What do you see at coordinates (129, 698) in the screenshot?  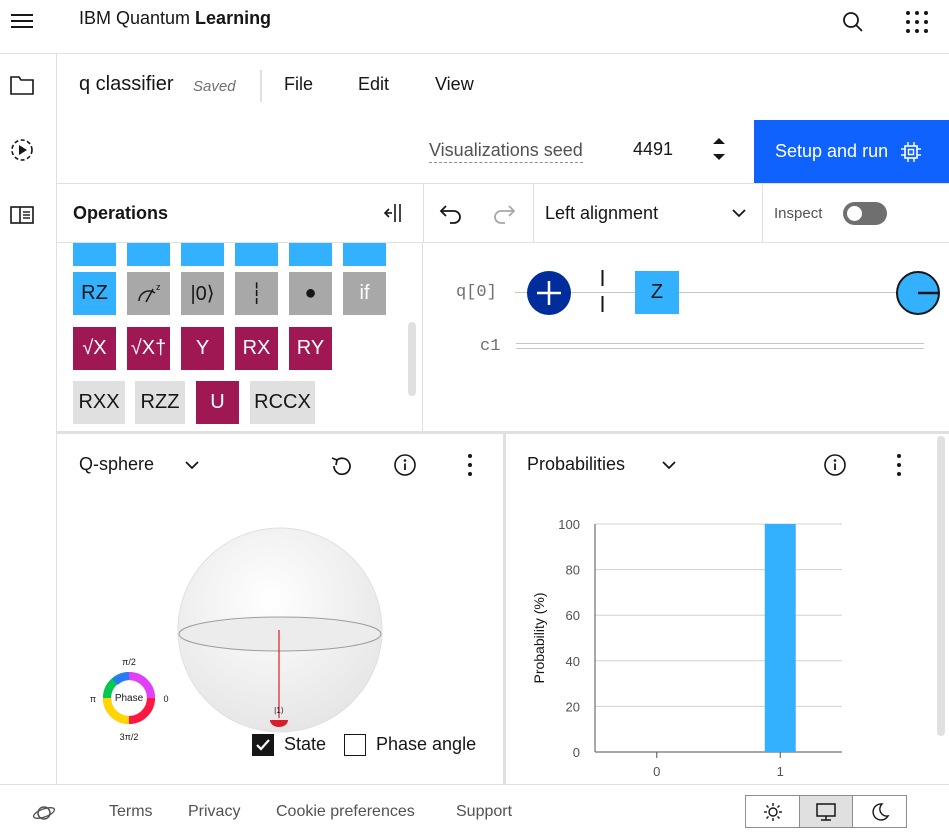 I see `phase-wheel-label: Phase` at bounding box center [129, 698].